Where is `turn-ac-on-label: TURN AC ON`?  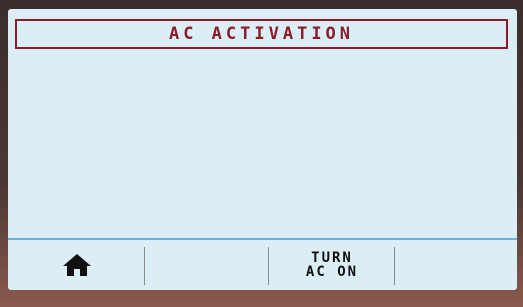 turn-ac-on-label: TURN AC ON is located at coordinates (332, 265).